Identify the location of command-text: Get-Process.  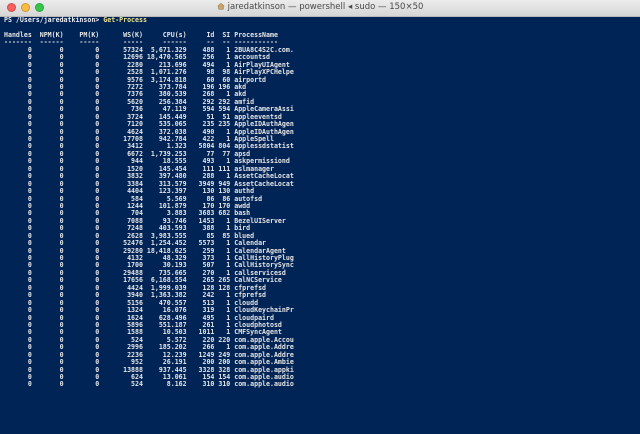
(125, 20).